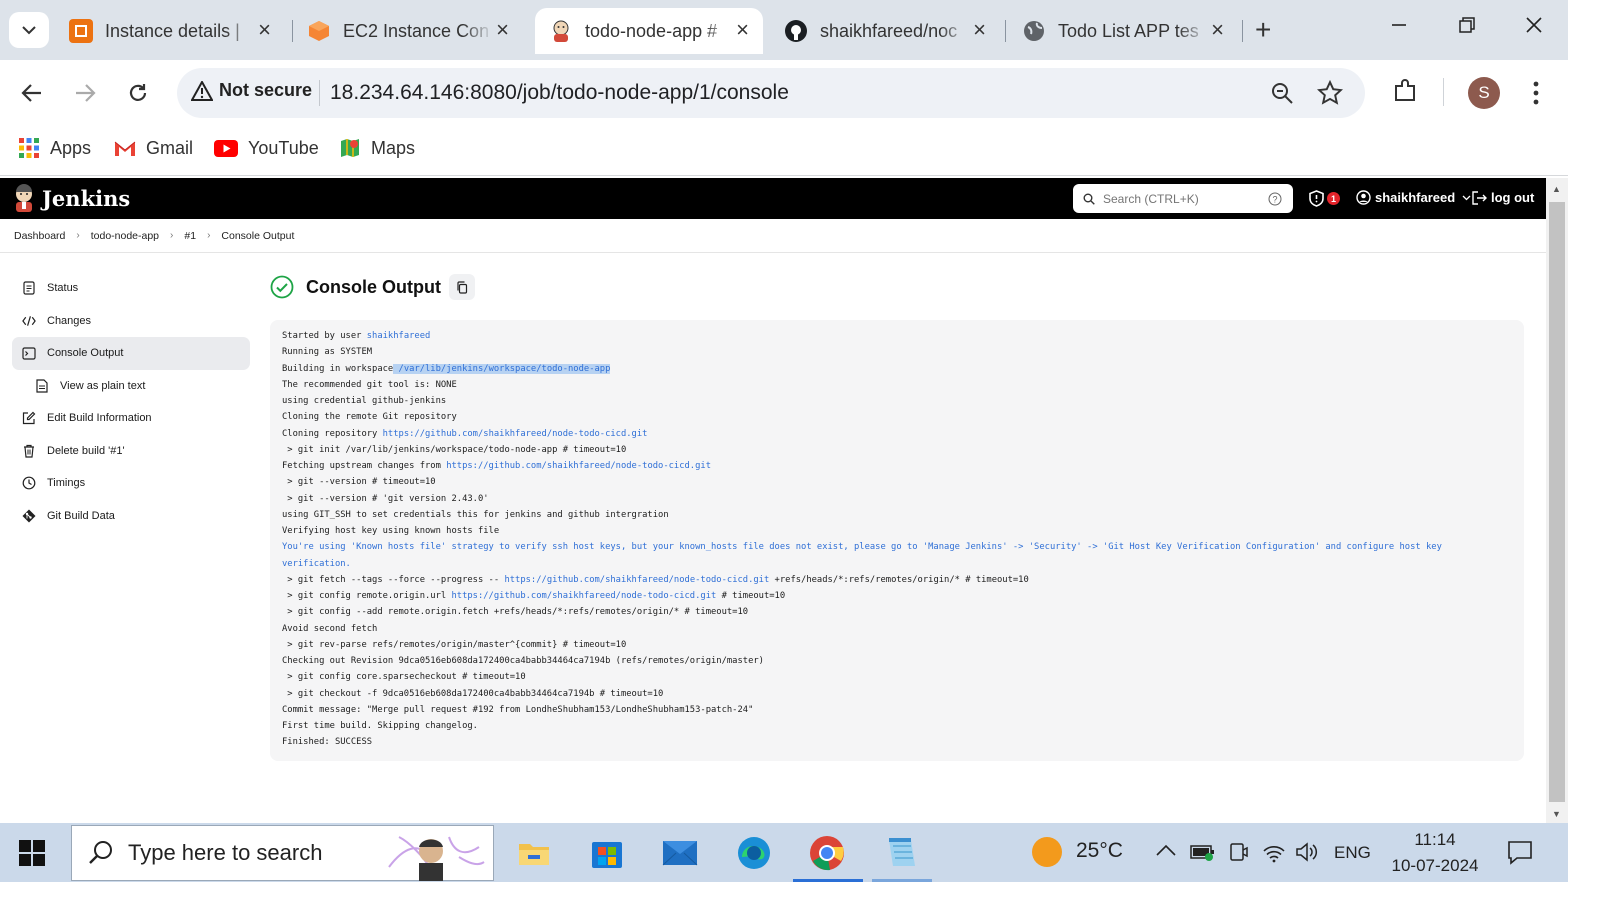 The height and width of the screenshot is (900, 1600). I want to click on globe-icon, so click(1034, 31).